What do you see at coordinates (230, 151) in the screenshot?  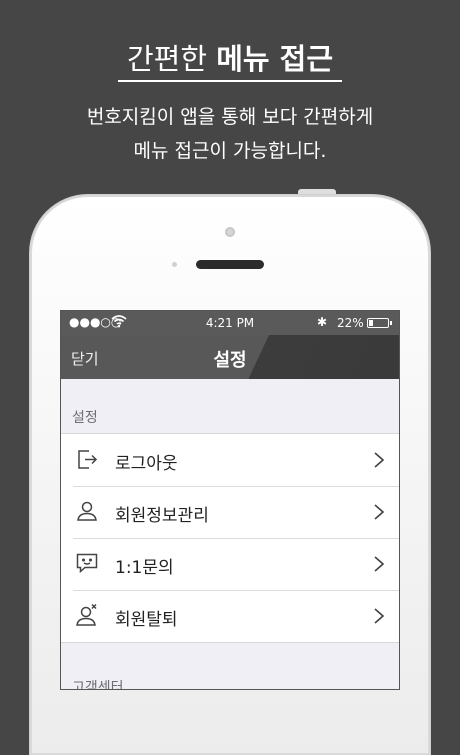 I see `promo-subtitle-line2: 메뉴 접근이 가능합니다.` at bounding box center [230, 151].